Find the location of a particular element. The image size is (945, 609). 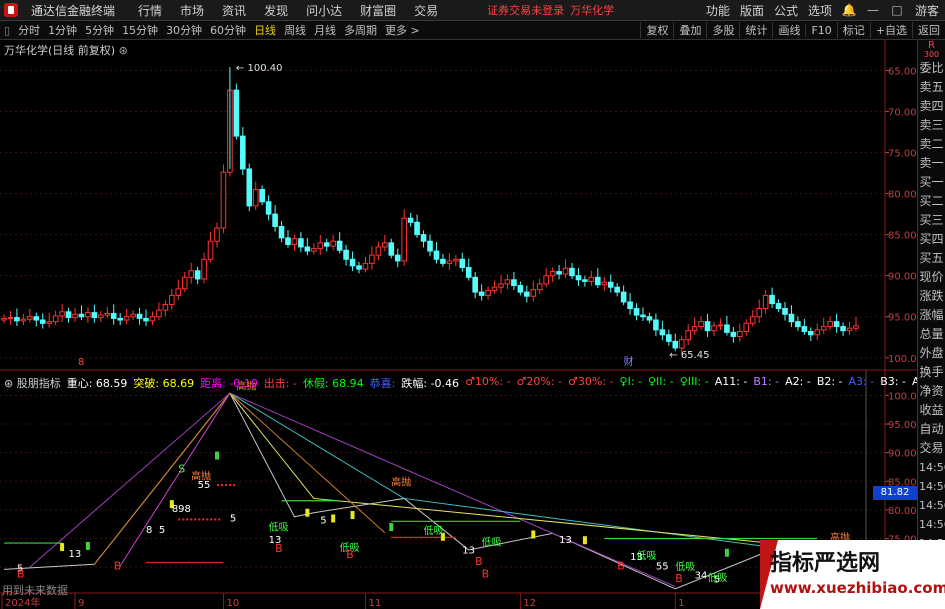

indicator-value-10: ♀I: - is located at coordinates (630, 381).